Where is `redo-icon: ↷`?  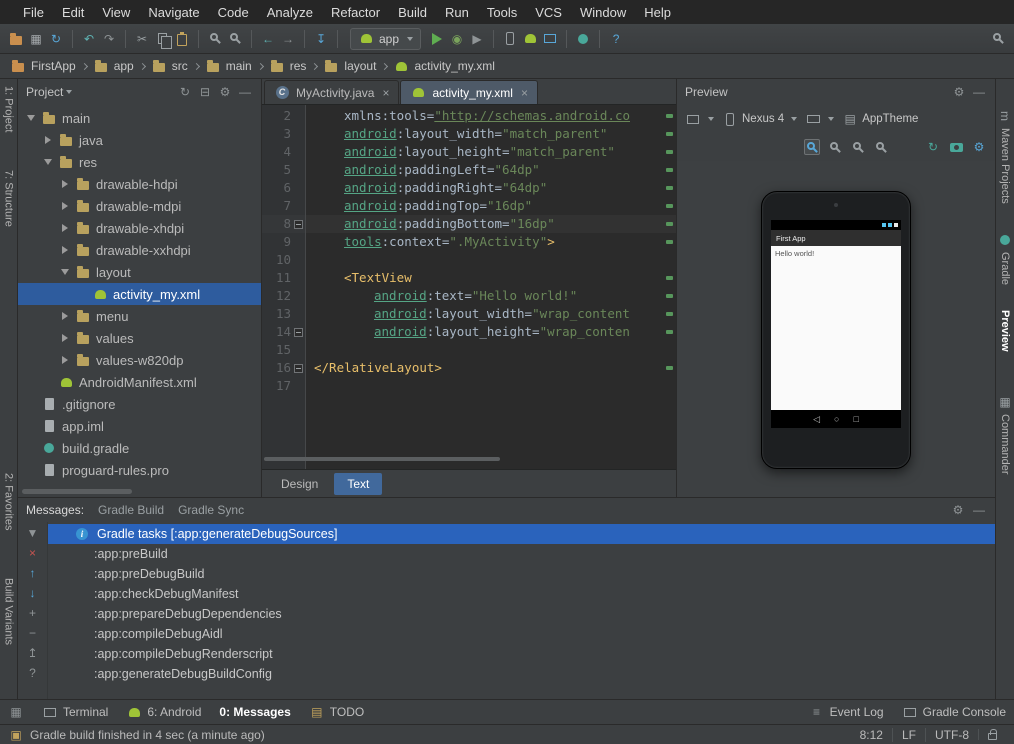 redo-icon: ↷ is located at coordinates (109, 39).